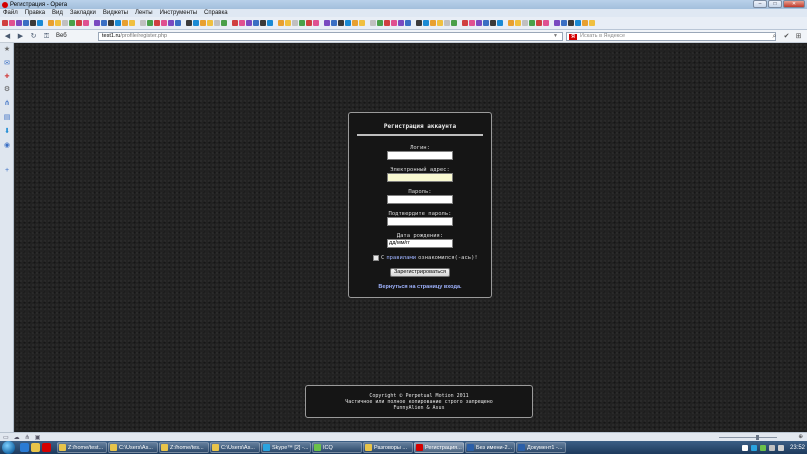  I want to click on star-bookmarks-icon: ★, so click(7, 50).